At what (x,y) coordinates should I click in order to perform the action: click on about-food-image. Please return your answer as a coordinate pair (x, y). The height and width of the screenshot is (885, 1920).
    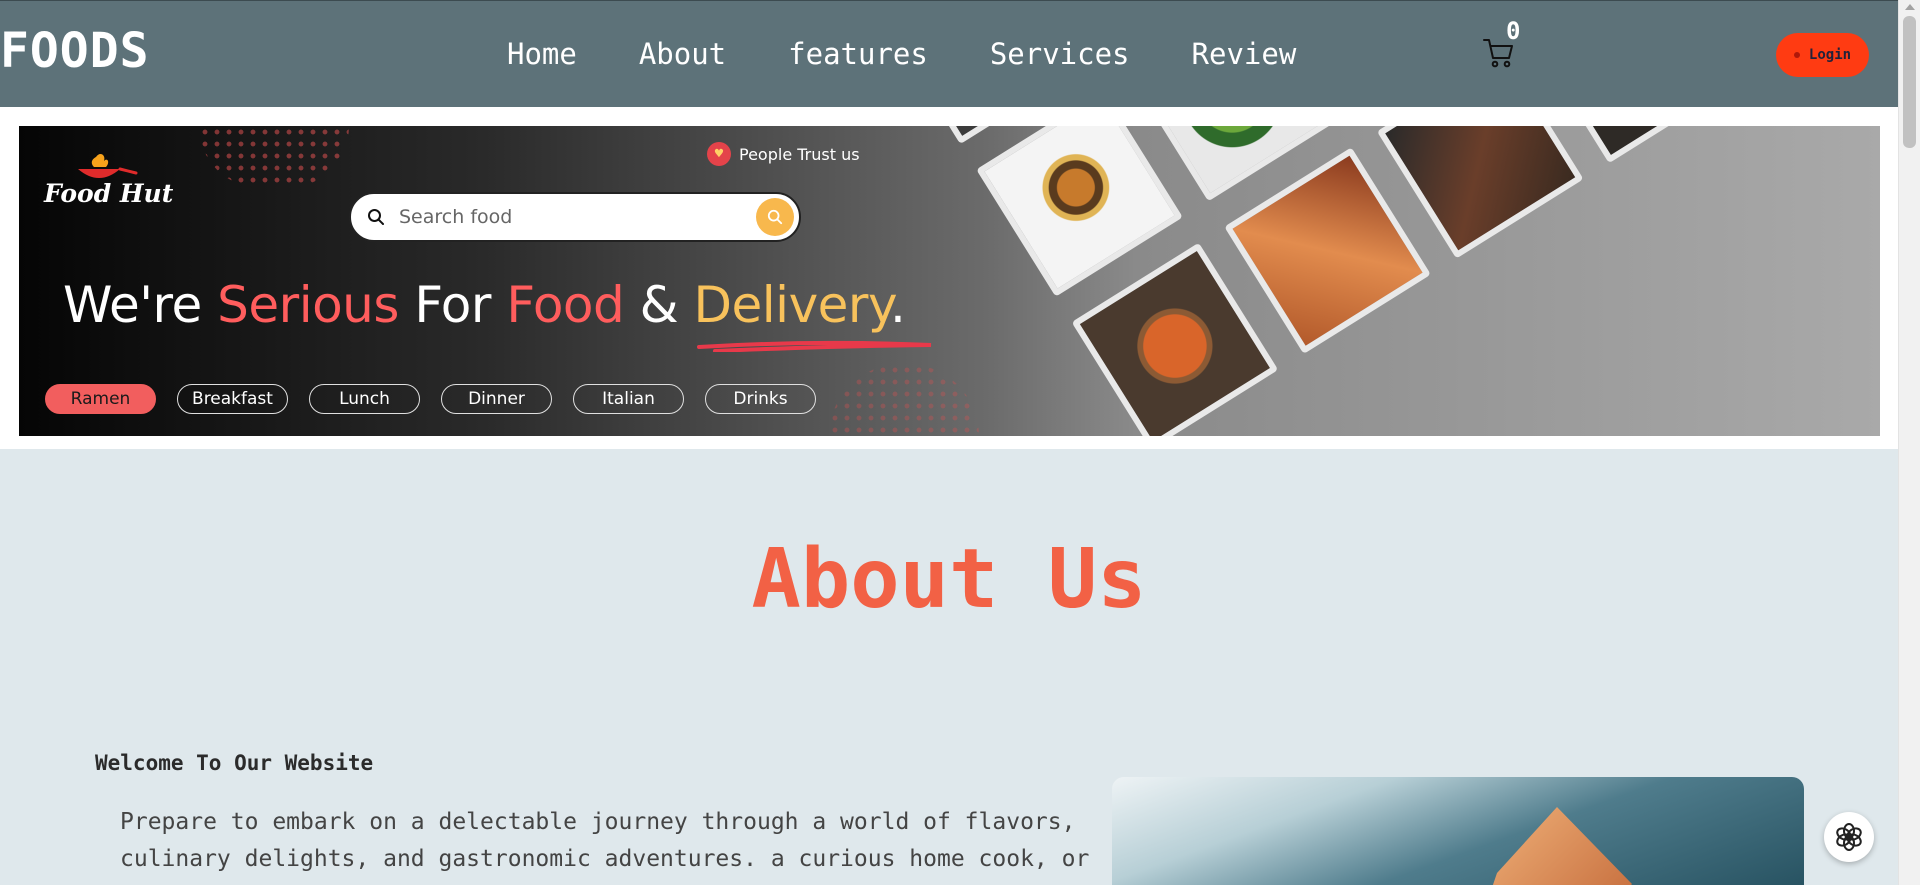
    Looking at the image, I should click on (1458, 831).